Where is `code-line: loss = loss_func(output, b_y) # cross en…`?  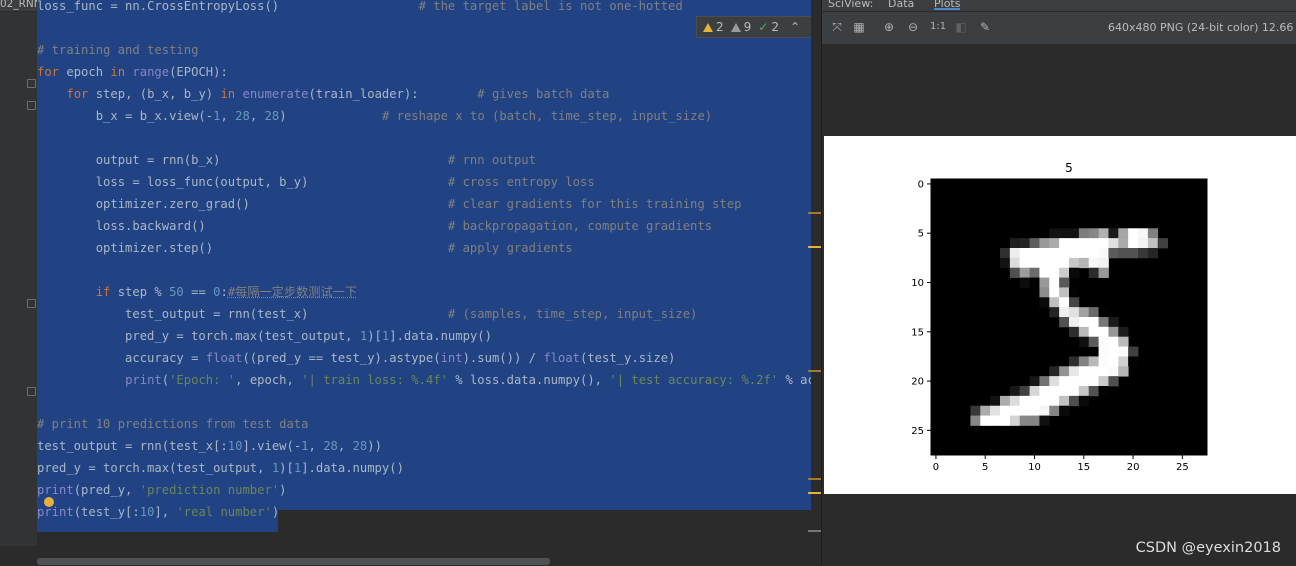 code-line: loss = loss_func(output, b_y) # cross en… is located at coordinates (316, 182).